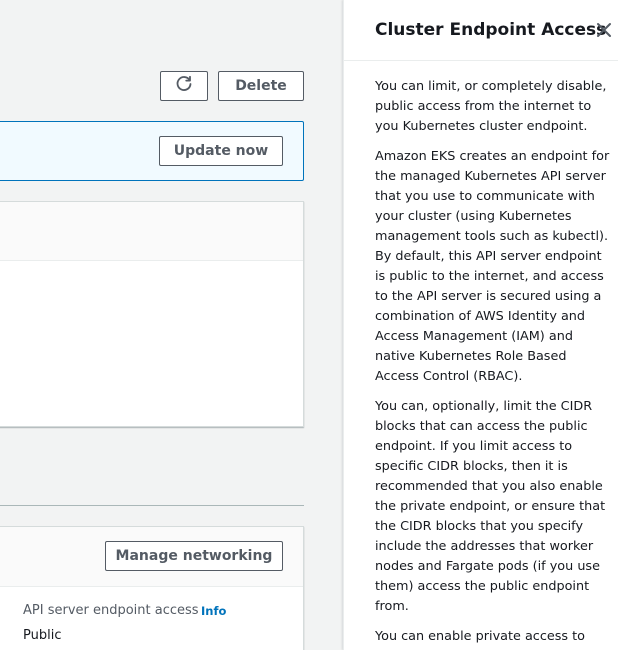  I want to click on refresh-icon, so click(184, 86).